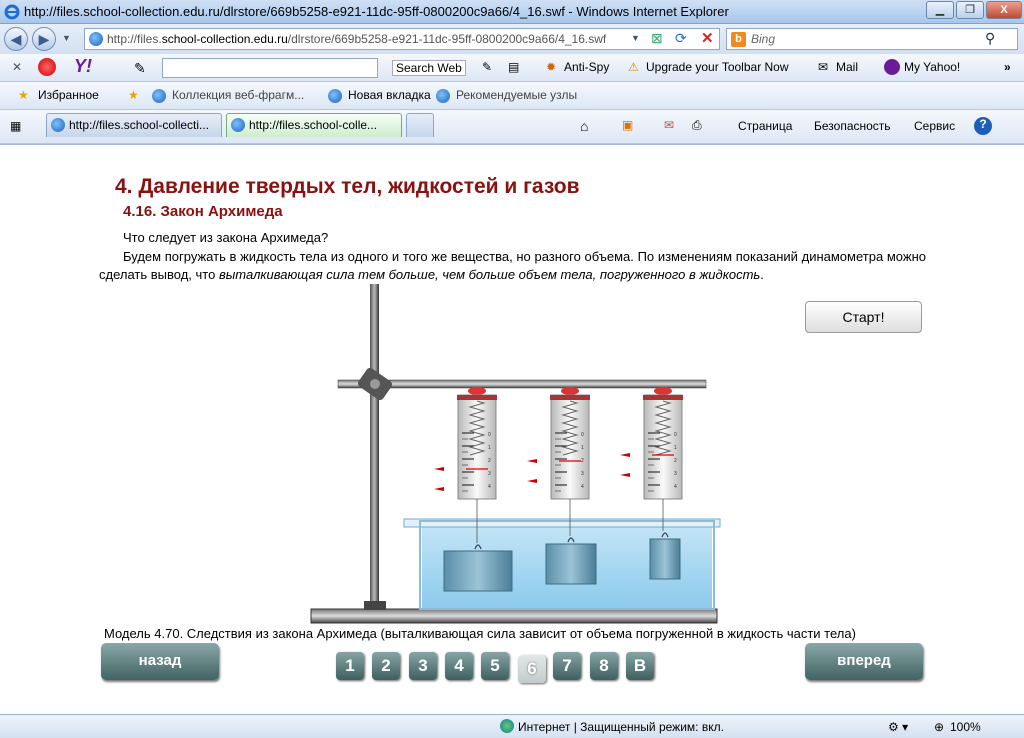 This screenshot has width=1024, height=738. I want to click on warning-icon: ⚠, so click(633, 67).